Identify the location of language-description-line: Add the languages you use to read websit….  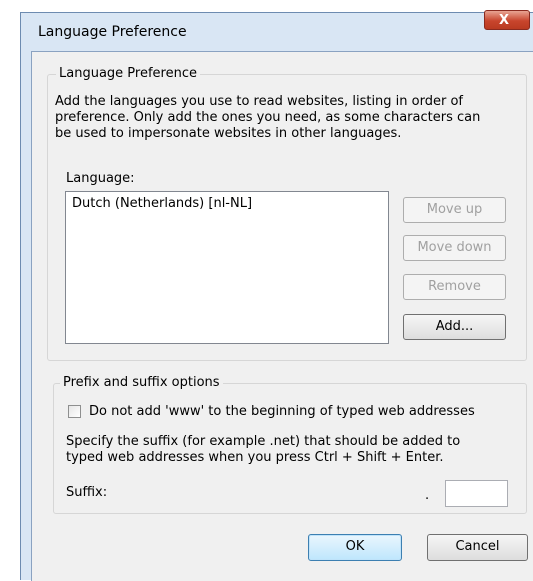
(259, 101).